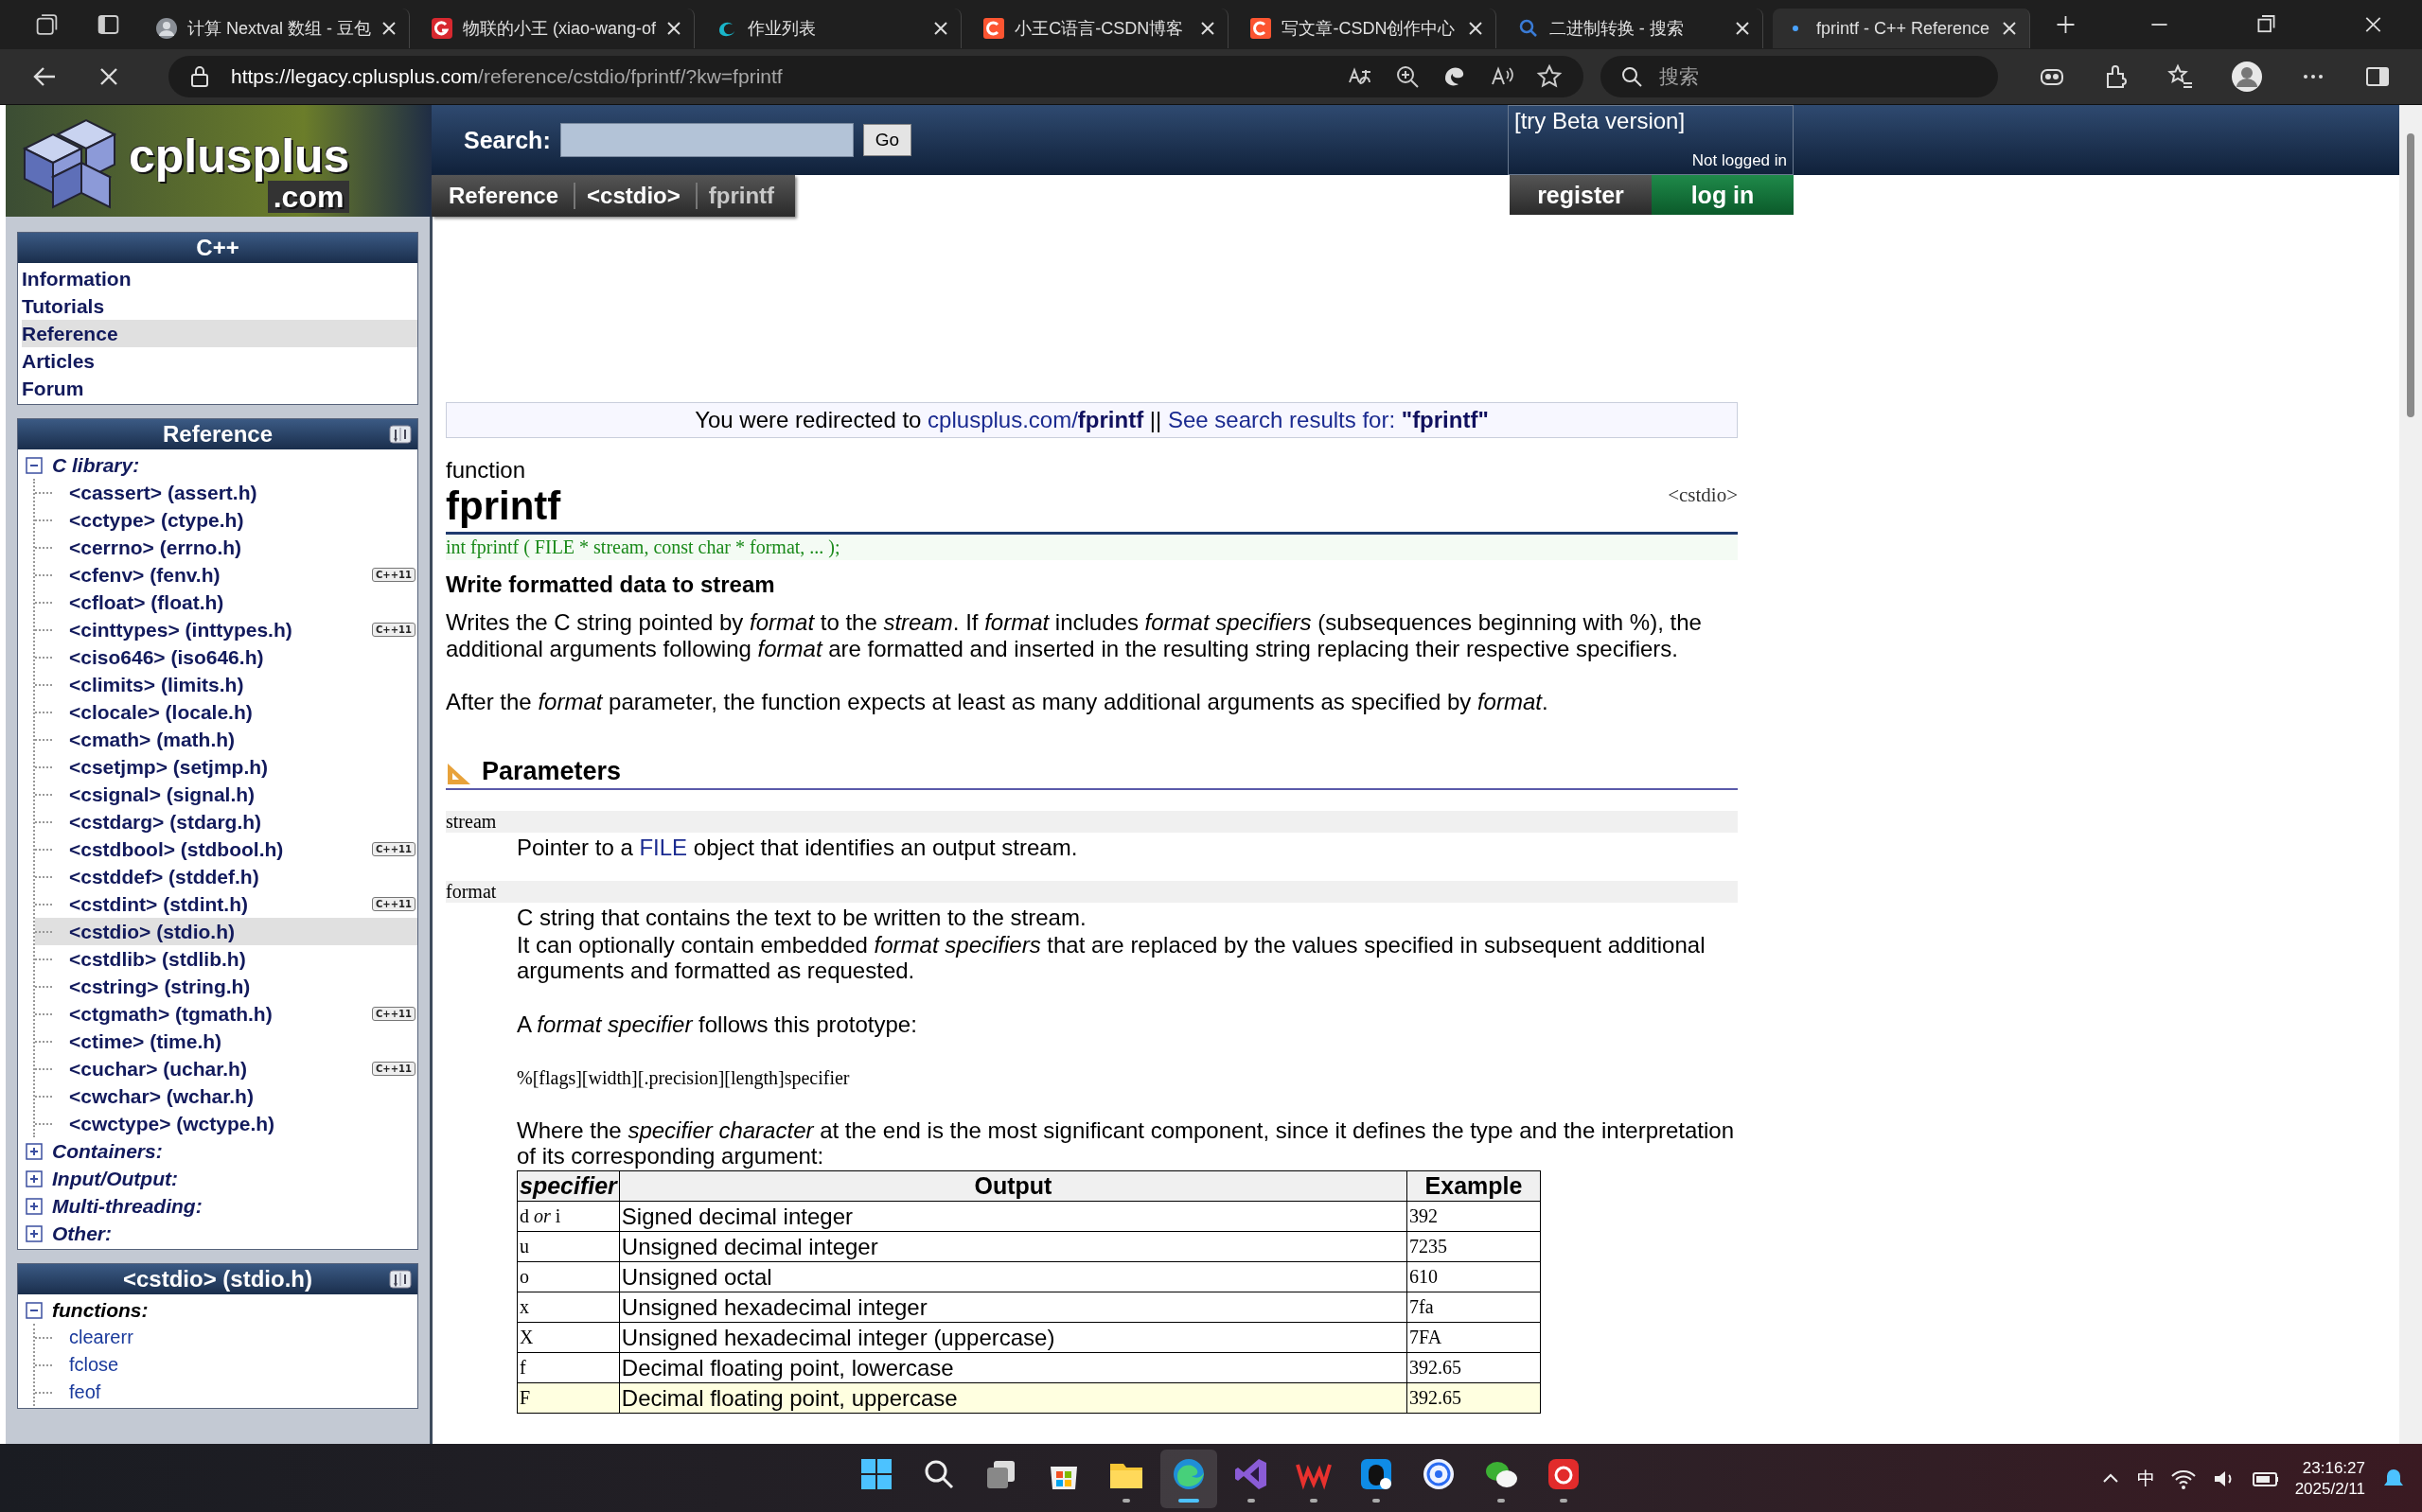  I want to click on browser-tab: 小王C语言-CSDN博客, so click(1100, 28).